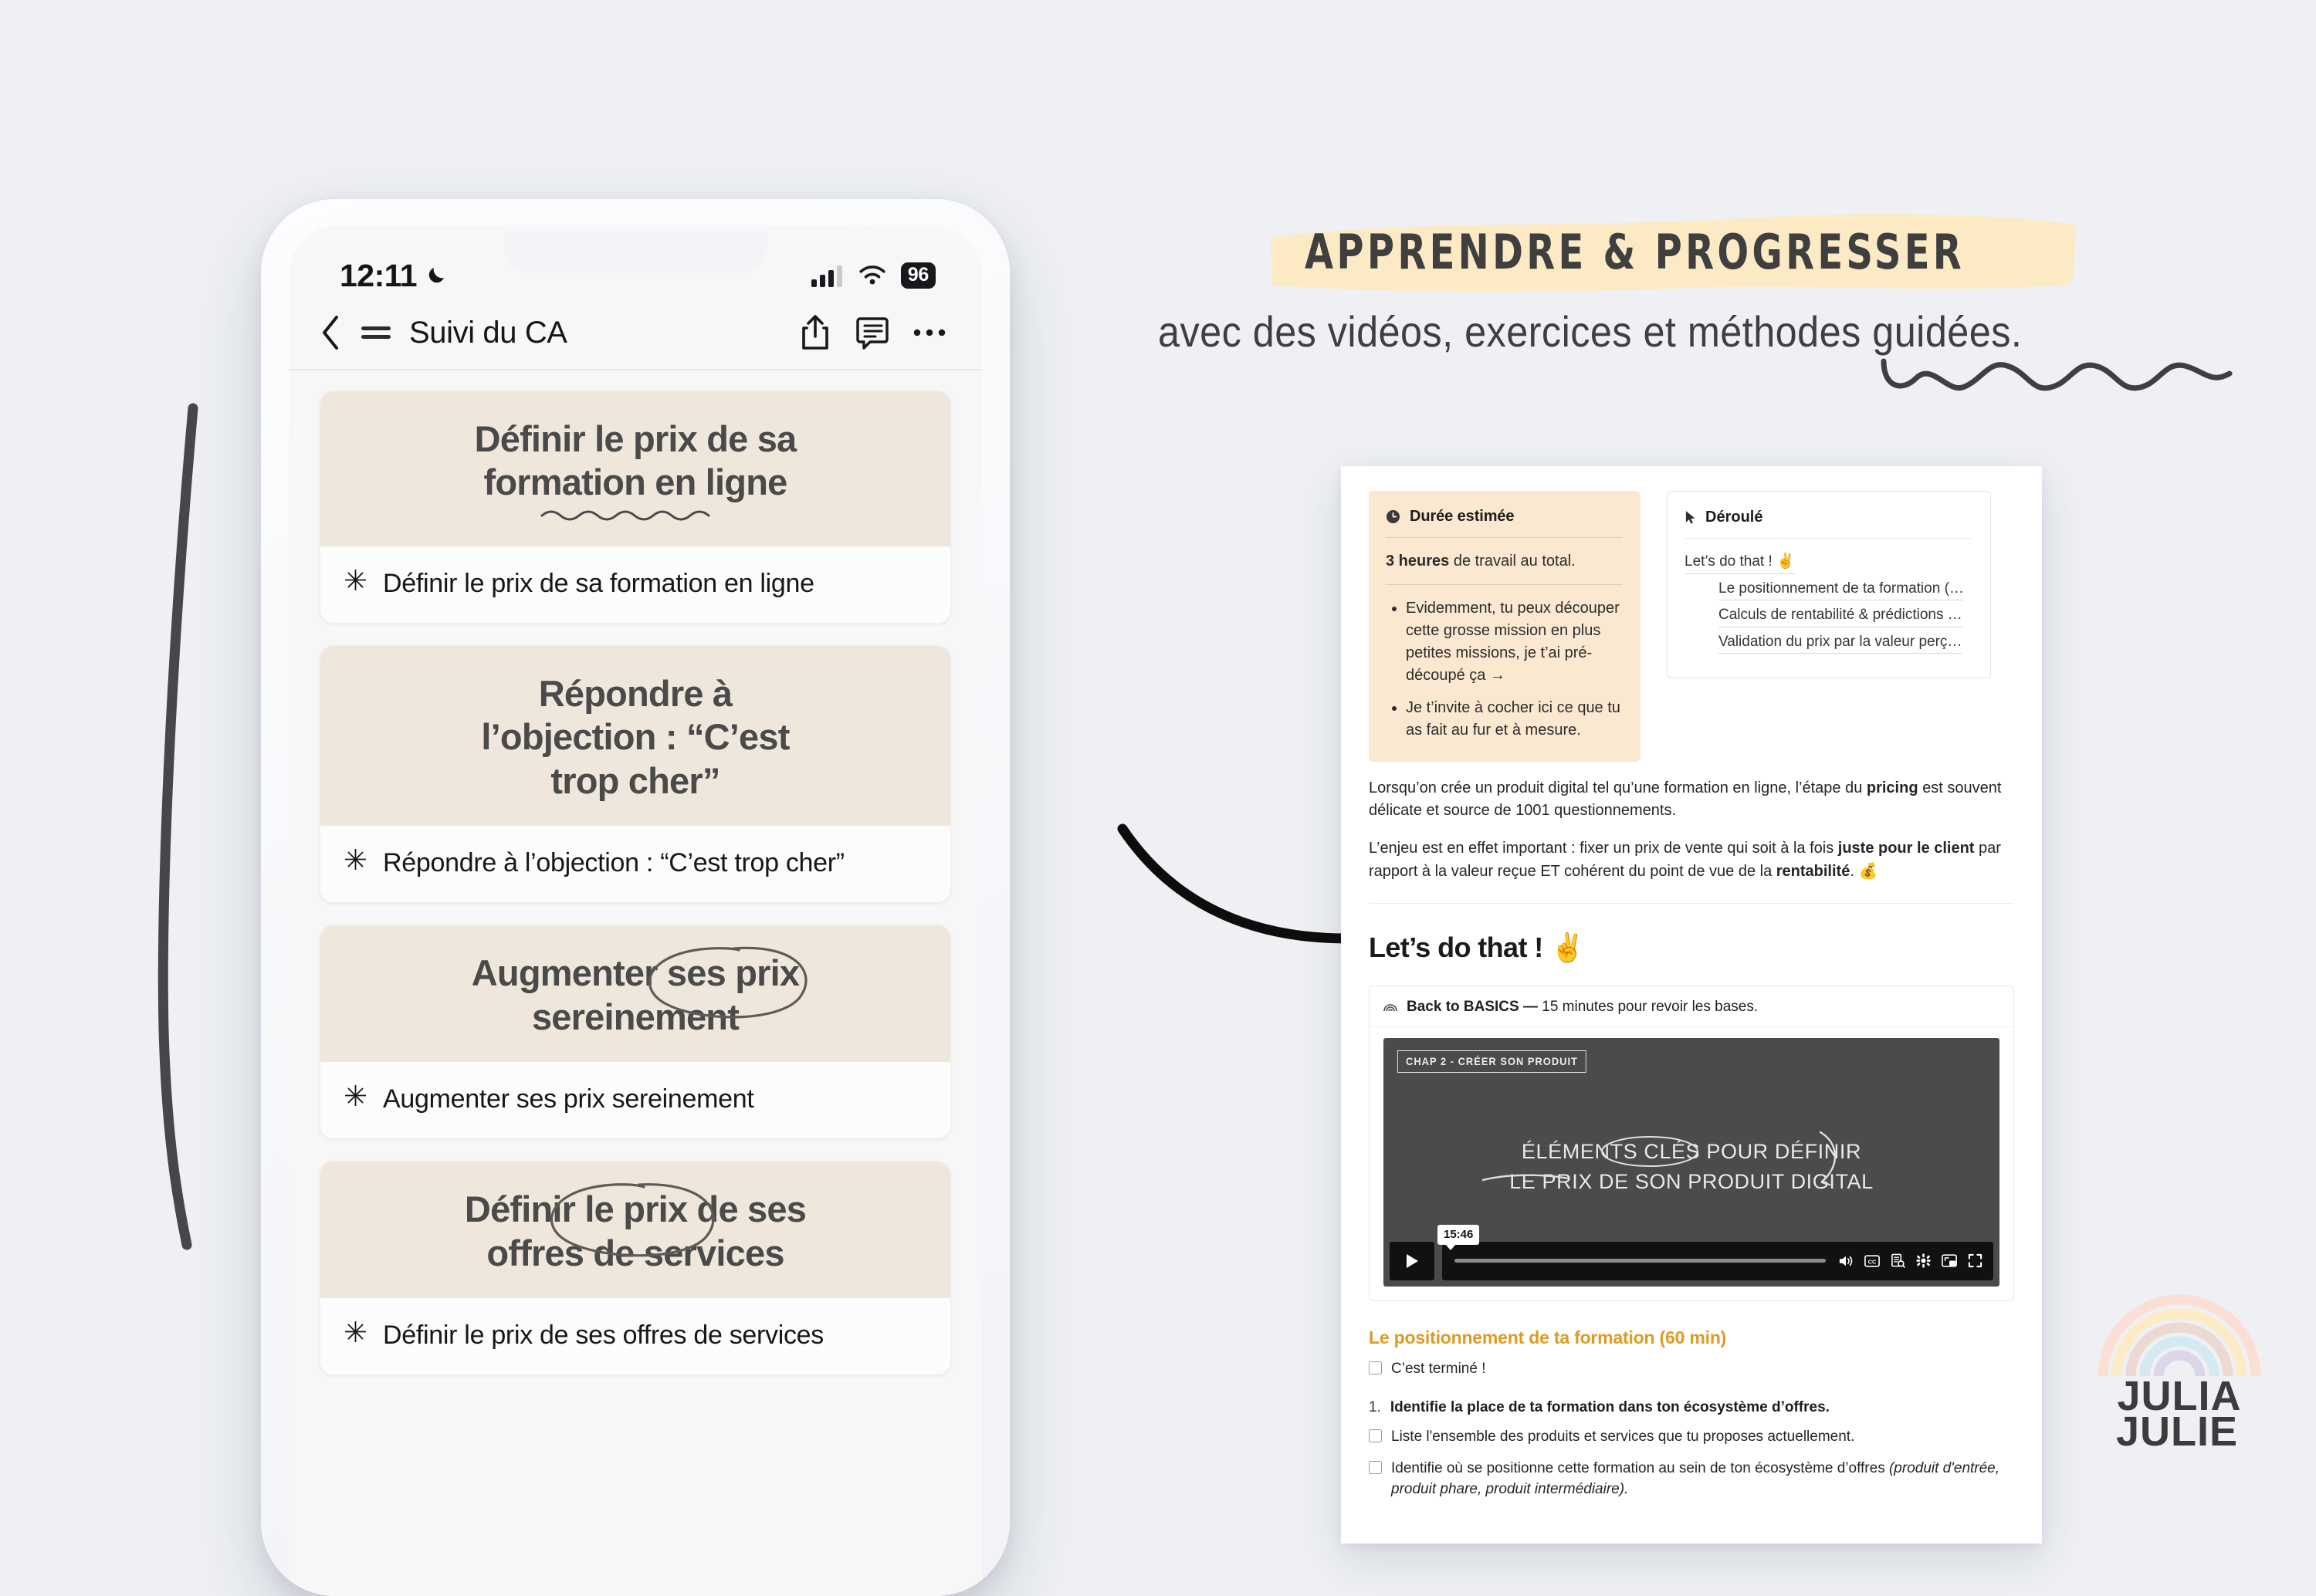 Image resolution: width=2316 pixels, height=1596 pixels. What do you see at coordinates (635, 1209) in the screenshot?
I see `cover-line: Définir le prix de ses` at bounding box center [635, 1209].